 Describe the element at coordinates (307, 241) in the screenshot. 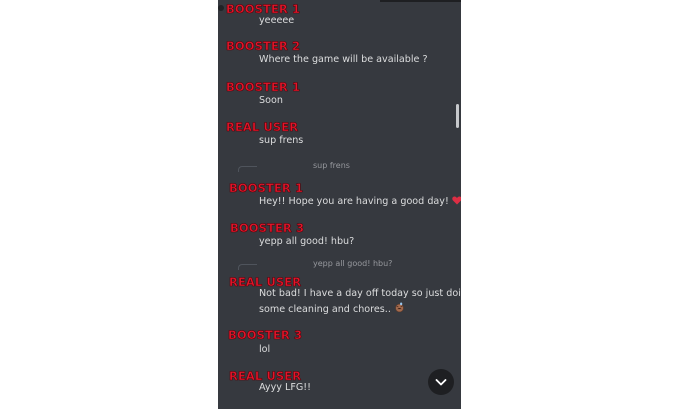

I see `message-content: yepp all good! hbu?` at that location.